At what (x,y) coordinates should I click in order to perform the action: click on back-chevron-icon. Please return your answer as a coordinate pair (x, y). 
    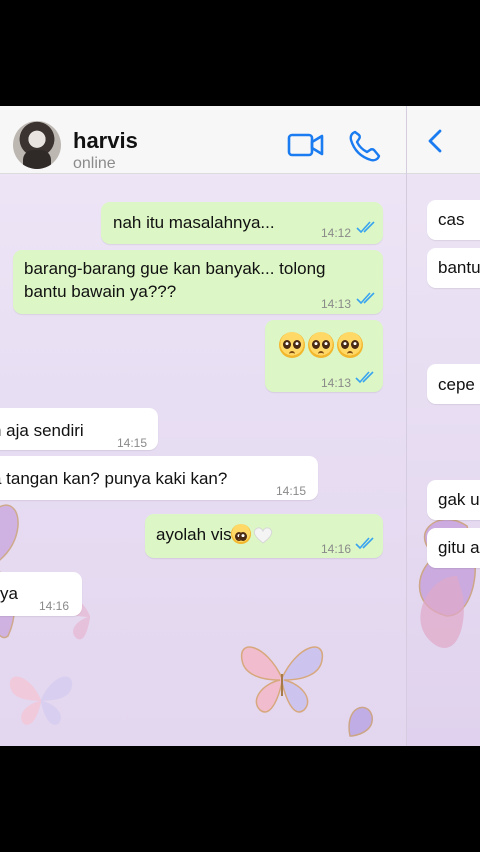
    Looking at the image, I should click on (435, 141).